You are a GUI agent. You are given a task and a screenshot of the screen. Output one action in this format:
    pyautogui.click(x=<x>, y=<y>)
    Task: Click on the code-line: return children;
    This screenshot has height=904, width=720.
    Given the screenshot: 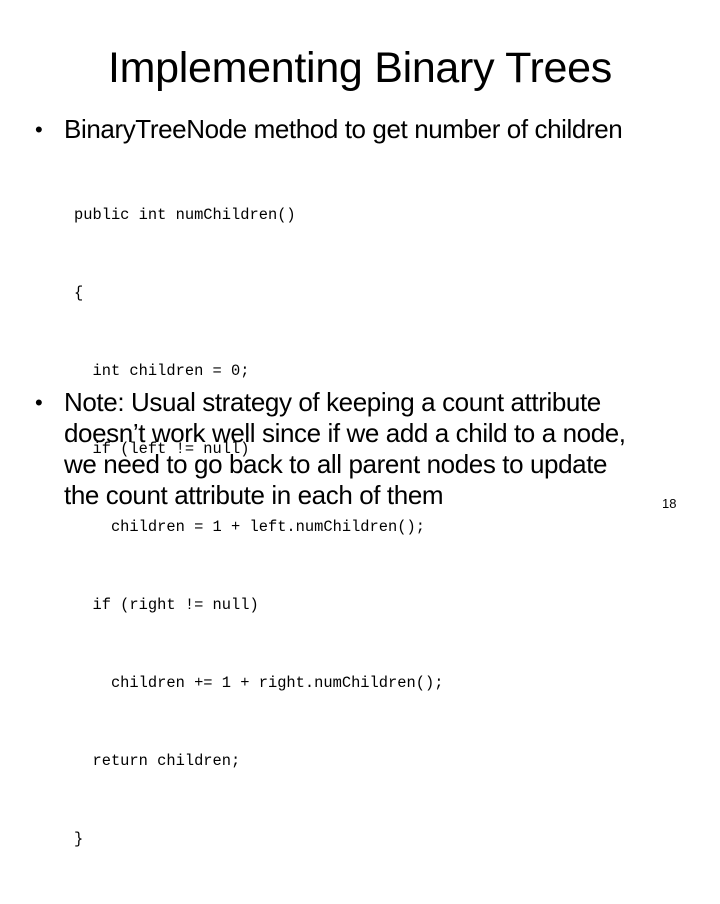 What is the action you would take?
    pyautogui.click(x=157, y=761)
    